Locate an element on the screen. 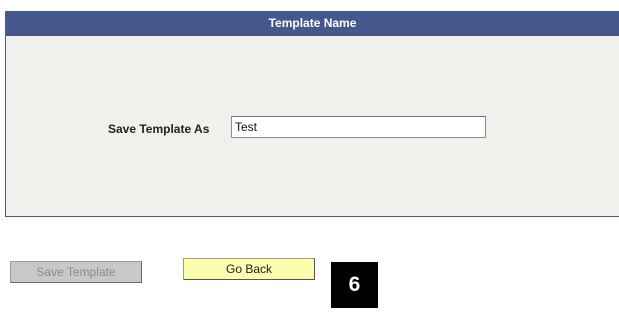  save-template-as-label: Save Template As is located at coordinates (159, 129).